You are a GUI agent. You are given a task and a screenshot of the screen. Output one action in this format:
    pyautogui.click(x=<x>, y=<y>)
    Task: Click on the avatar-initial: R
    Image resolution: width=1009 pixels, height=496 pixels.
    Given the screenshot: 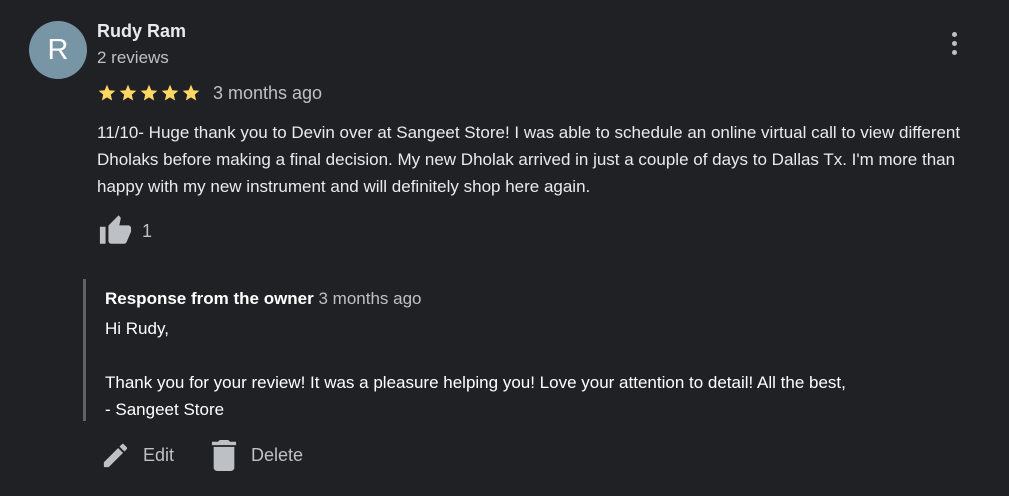 What is the action you would take?
    pyautogui.click(x=58, y=49)
    